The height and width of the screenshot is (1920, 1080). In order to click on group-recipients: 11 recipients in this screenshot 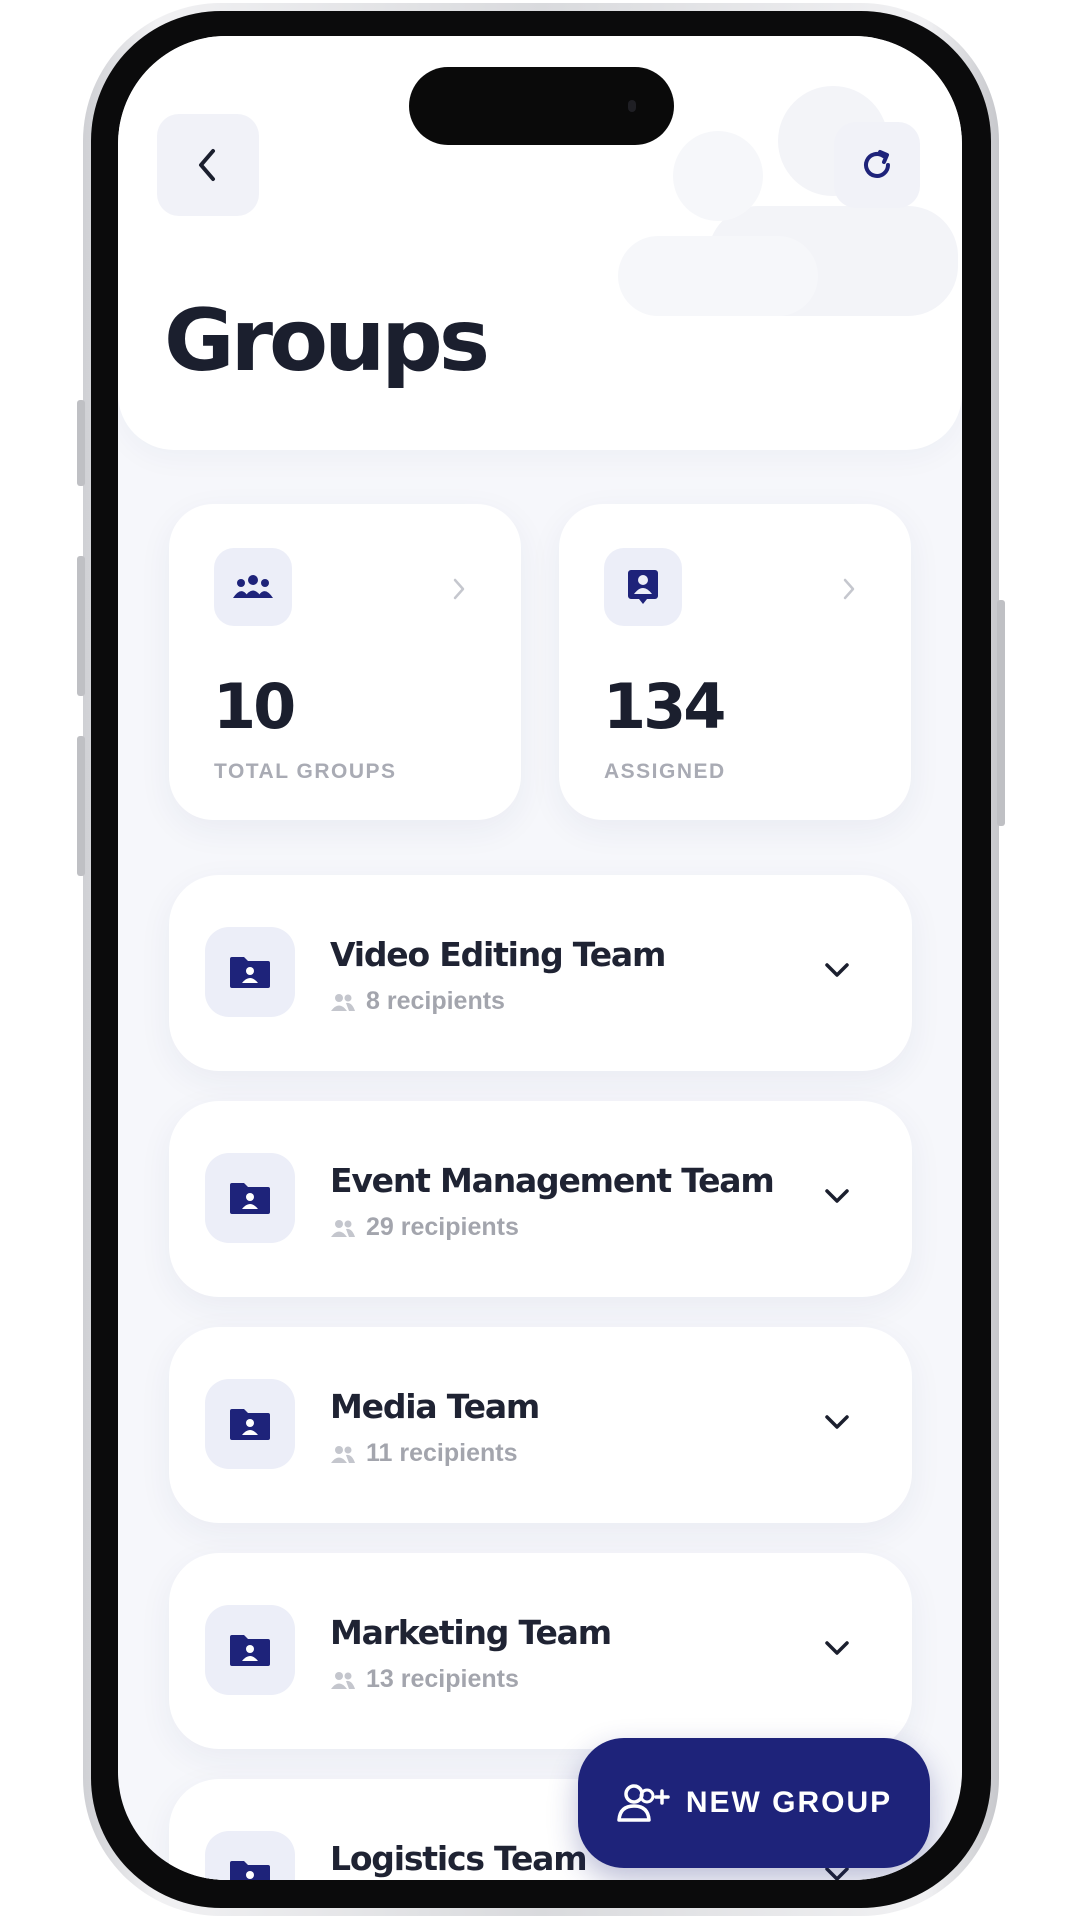, I will do `click(423, 1453)`.